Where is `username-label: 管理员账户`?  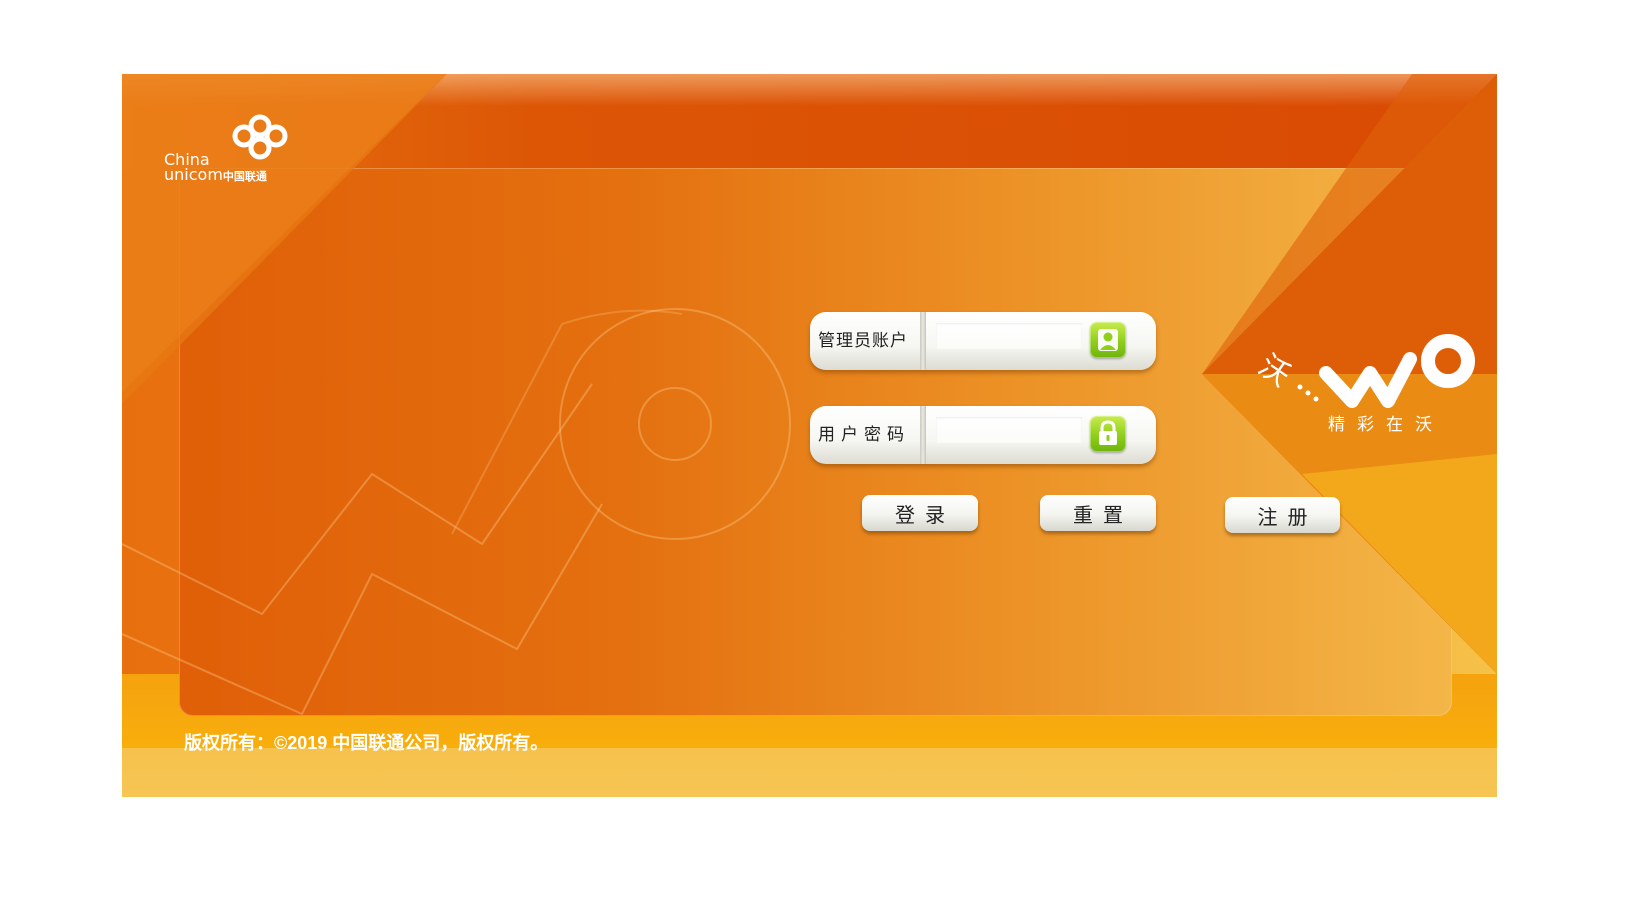 username-label: 管理员账户 is located at coordinates (863, 341).